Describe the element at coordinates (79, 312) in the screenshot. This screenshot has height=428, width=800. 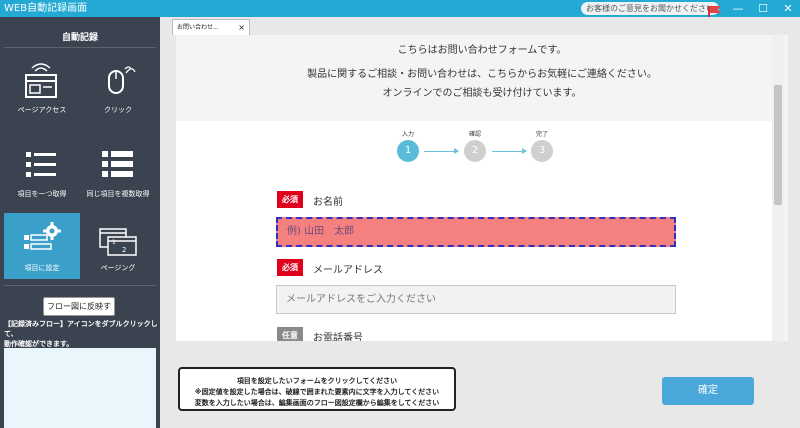
I see `reflect-to-flow-button: フロー図に反映する` at that location.